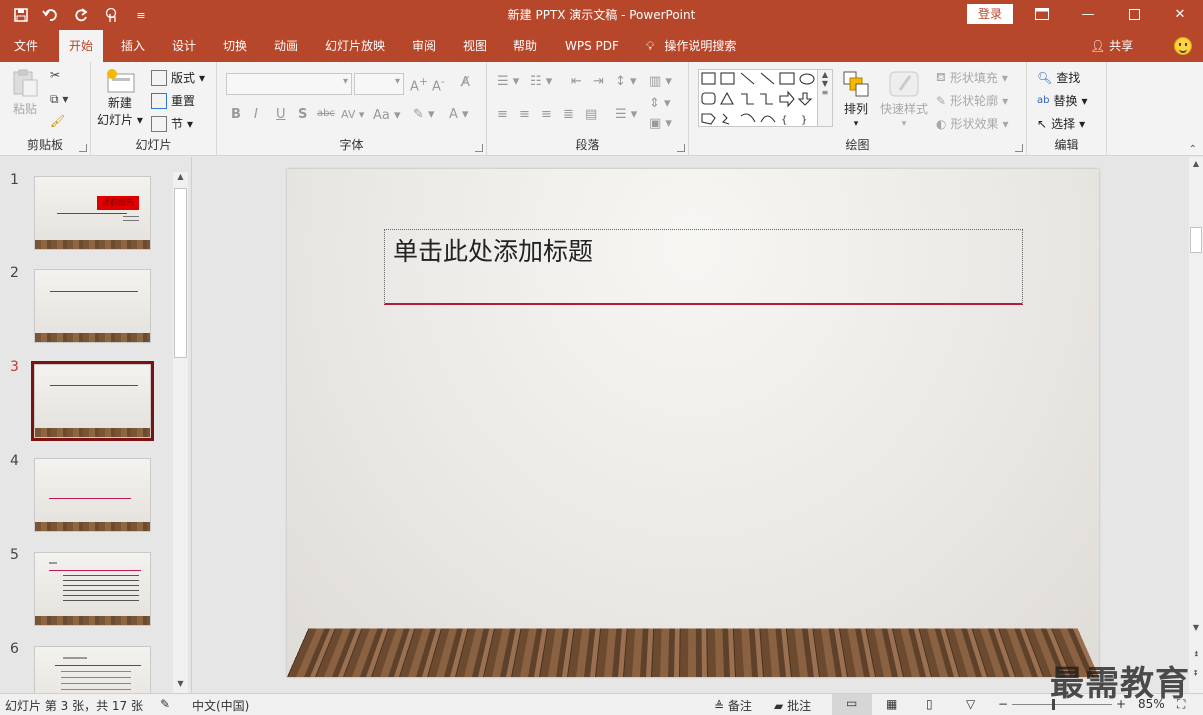  Describe the element at coordinates (55, 75) in the screenshot. I see `cut-button: ✂` at that location.